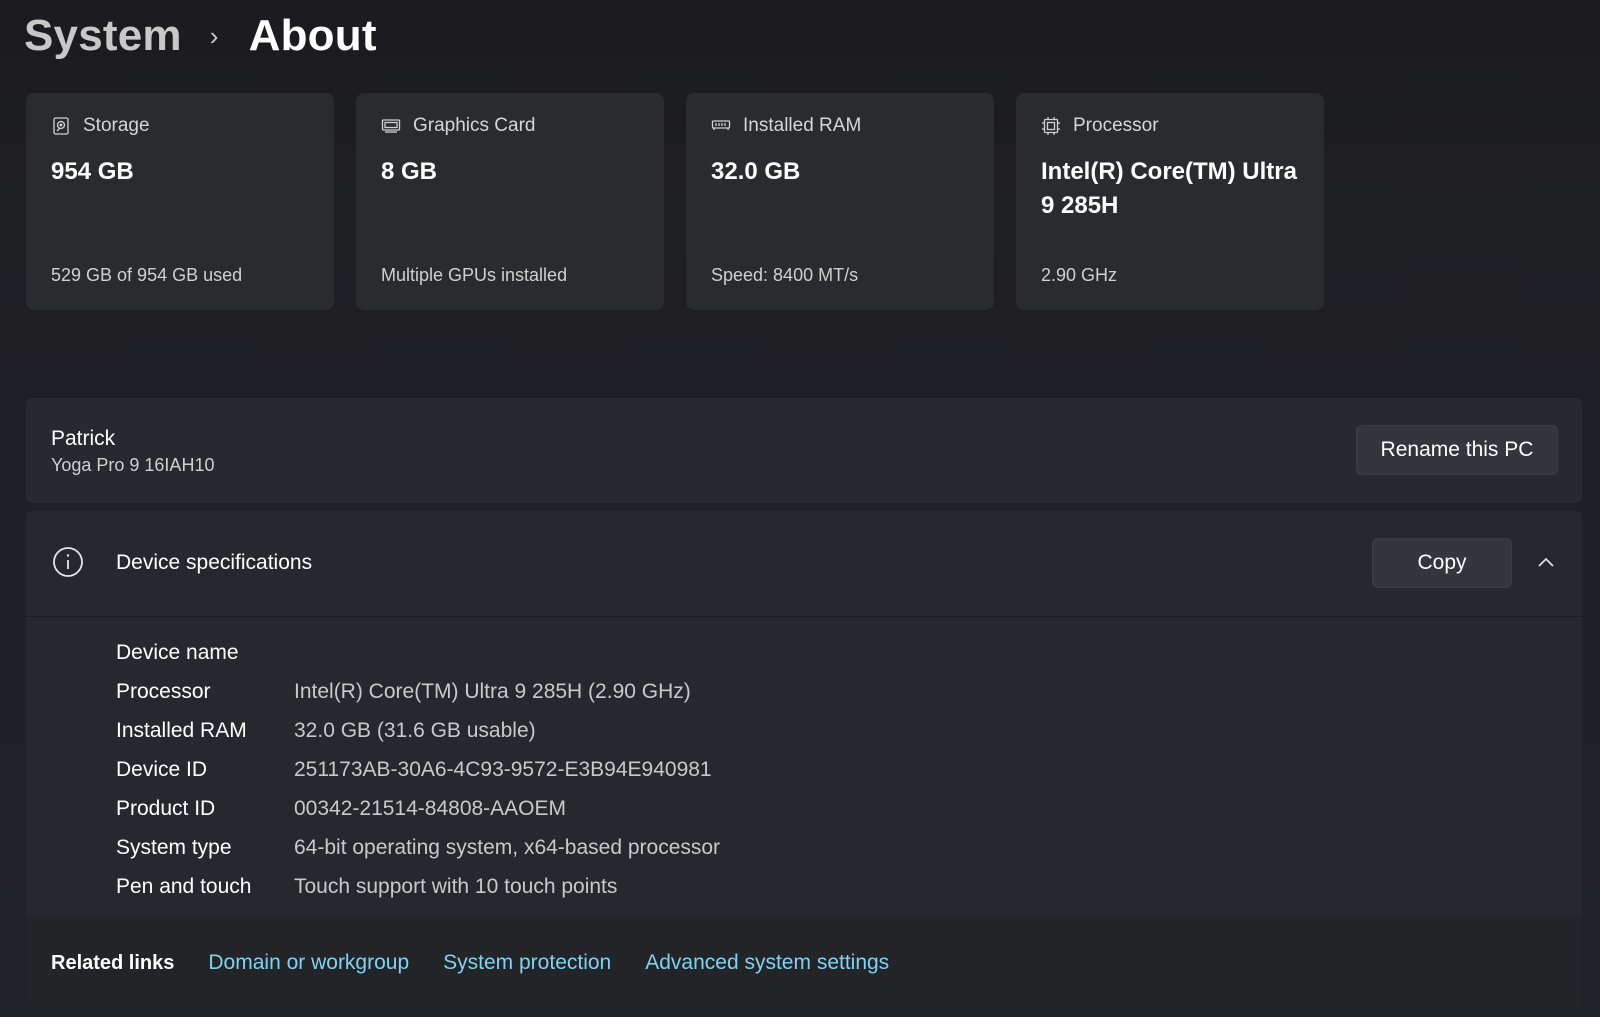 The height and width of the screenshot is (1017, 1600). I want to click on copy-button: Copy, so click(1442, 563).